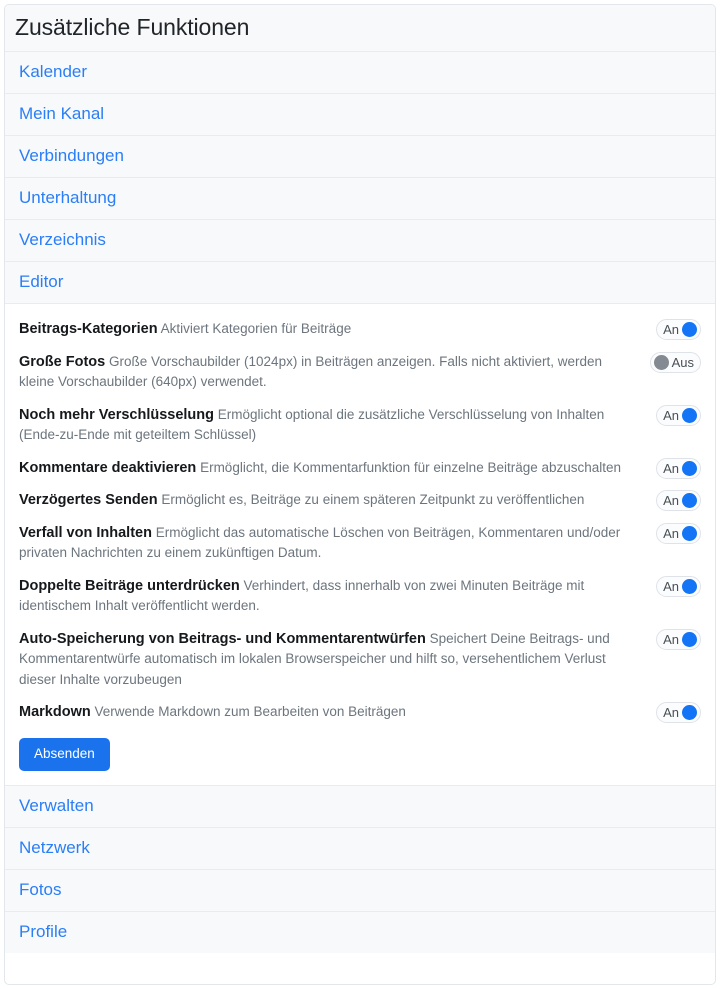 The height and width of the screenshot is (990, 721). I want to click on setting-label: Doppelte Beiträge unterdrücken, so click(129, 585).